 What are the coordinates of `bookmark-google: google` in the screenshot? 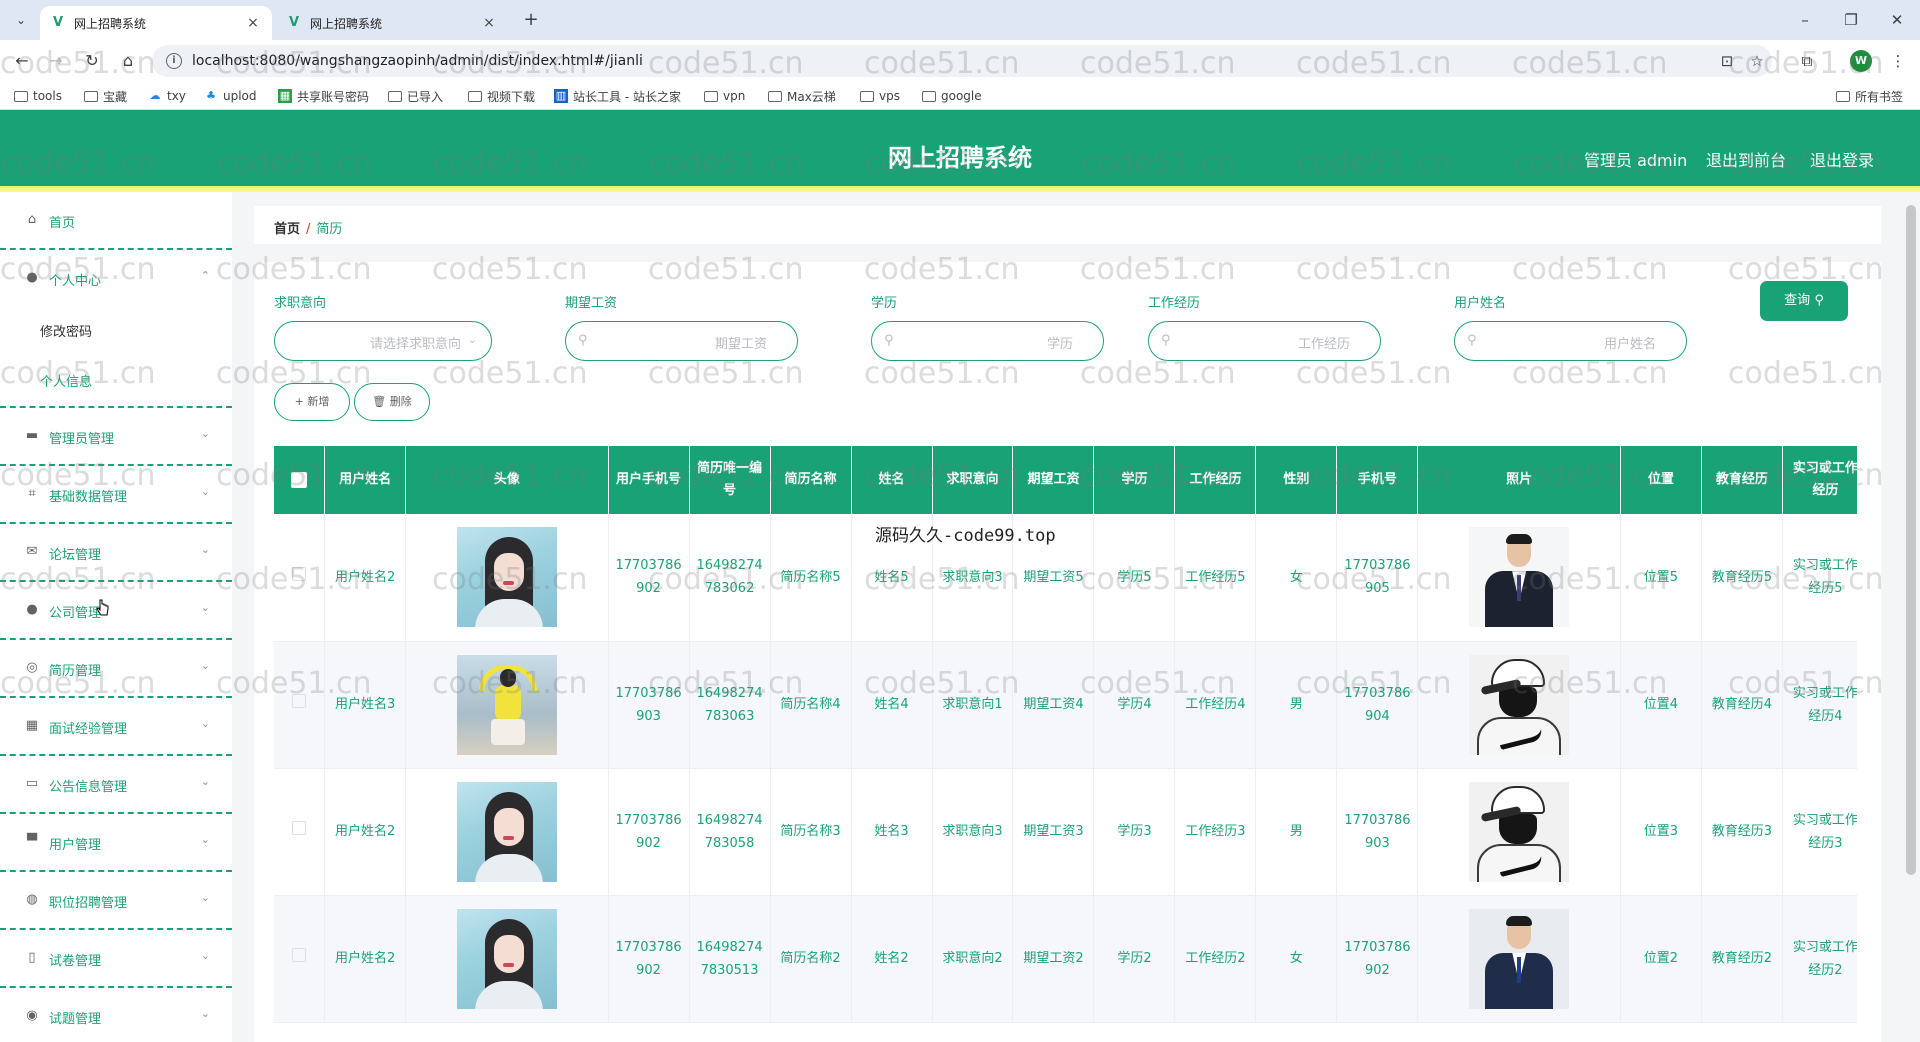 It's located at (952, 96).